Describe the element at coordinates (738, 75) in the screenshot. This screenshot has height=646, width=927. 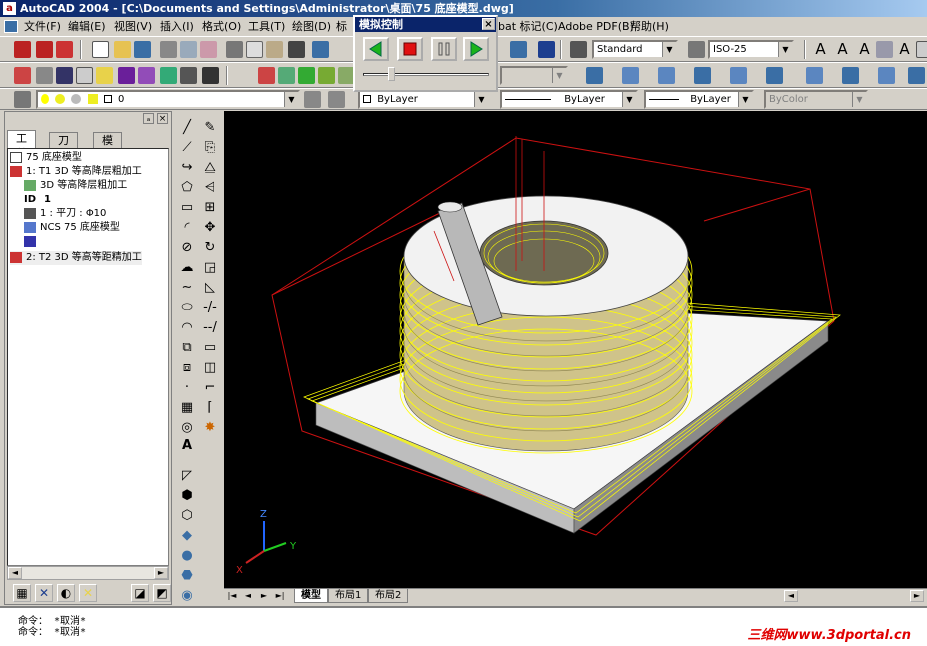
I see `front-view-icon` at that location.